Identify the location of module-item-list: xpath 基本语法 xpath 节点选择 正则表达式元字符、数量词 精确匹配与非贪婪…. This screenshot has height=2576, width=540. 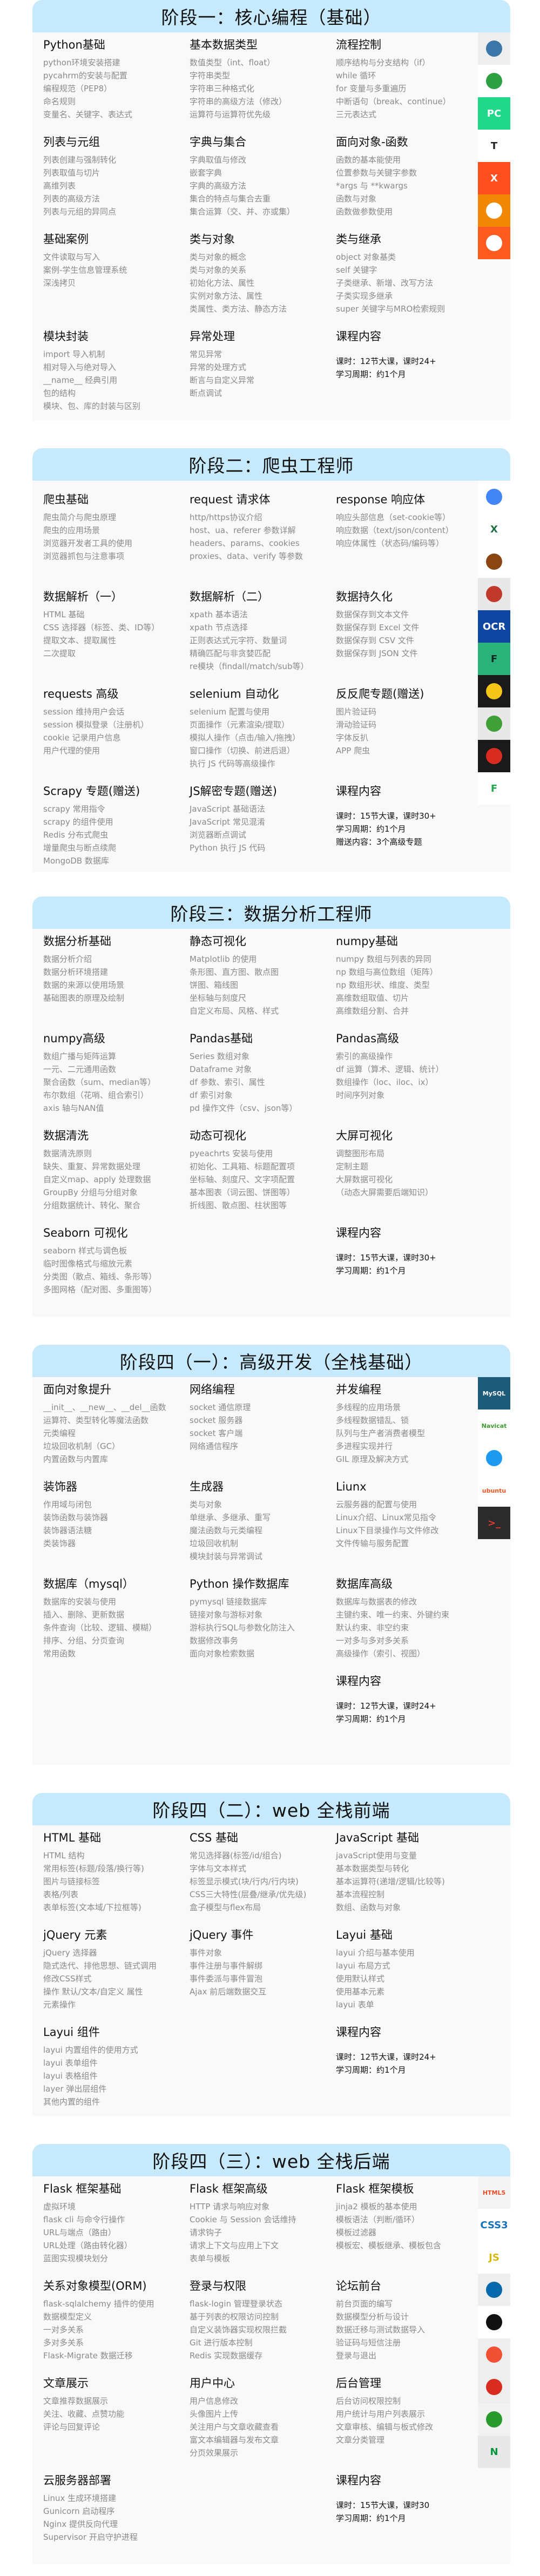
(263, 640).